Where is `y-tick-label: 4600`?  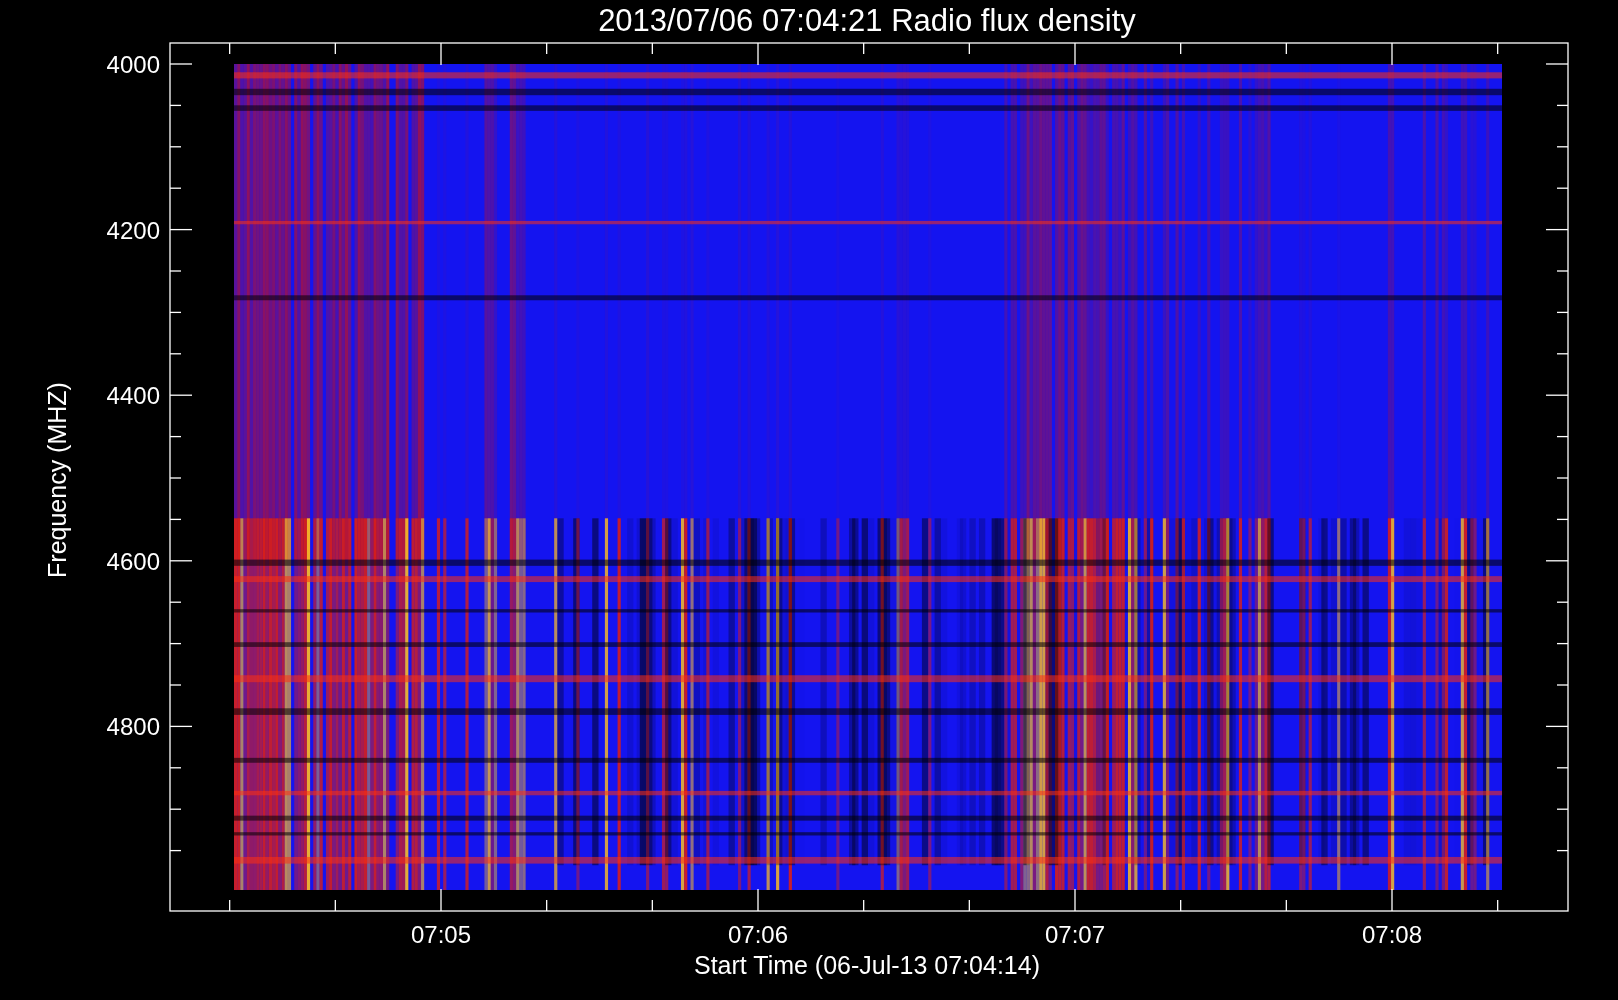
y-tick-label: 4600 is located at coordinates (133, 561).